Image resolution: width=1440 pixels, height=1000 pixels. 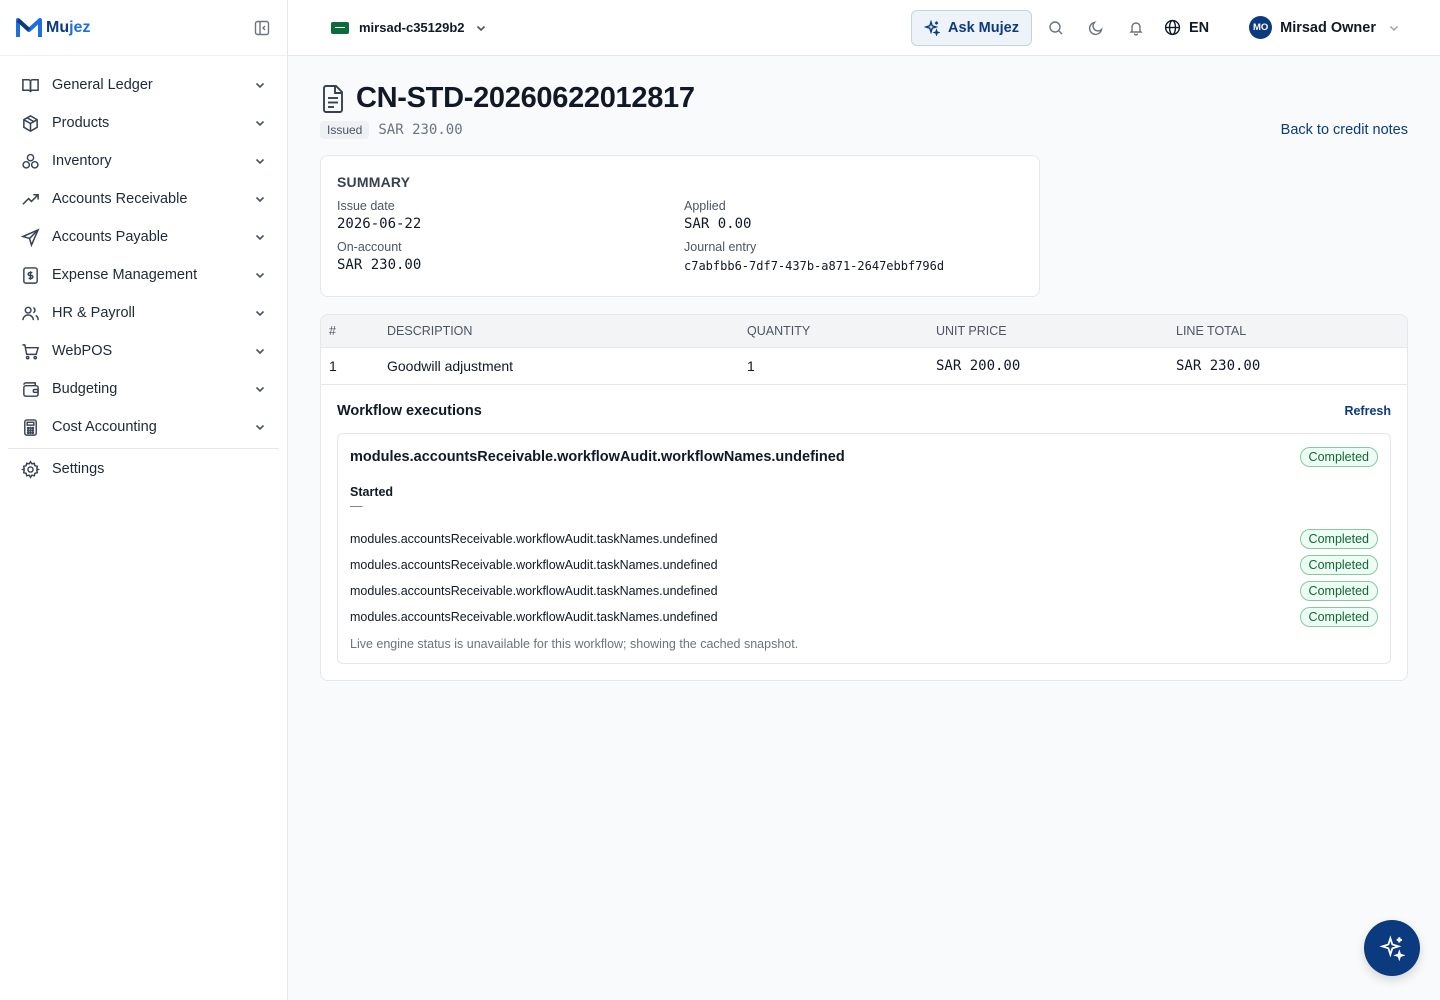 What do you see at coordinates (1056, 28) in the screenshot?
I see `search-icon` at bounding box center [1056, 28].